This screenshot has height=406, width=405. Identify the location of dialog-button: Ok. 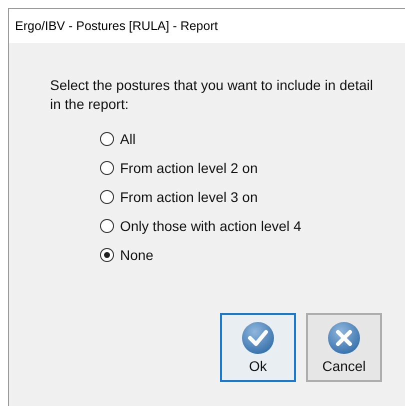
(258, 347).